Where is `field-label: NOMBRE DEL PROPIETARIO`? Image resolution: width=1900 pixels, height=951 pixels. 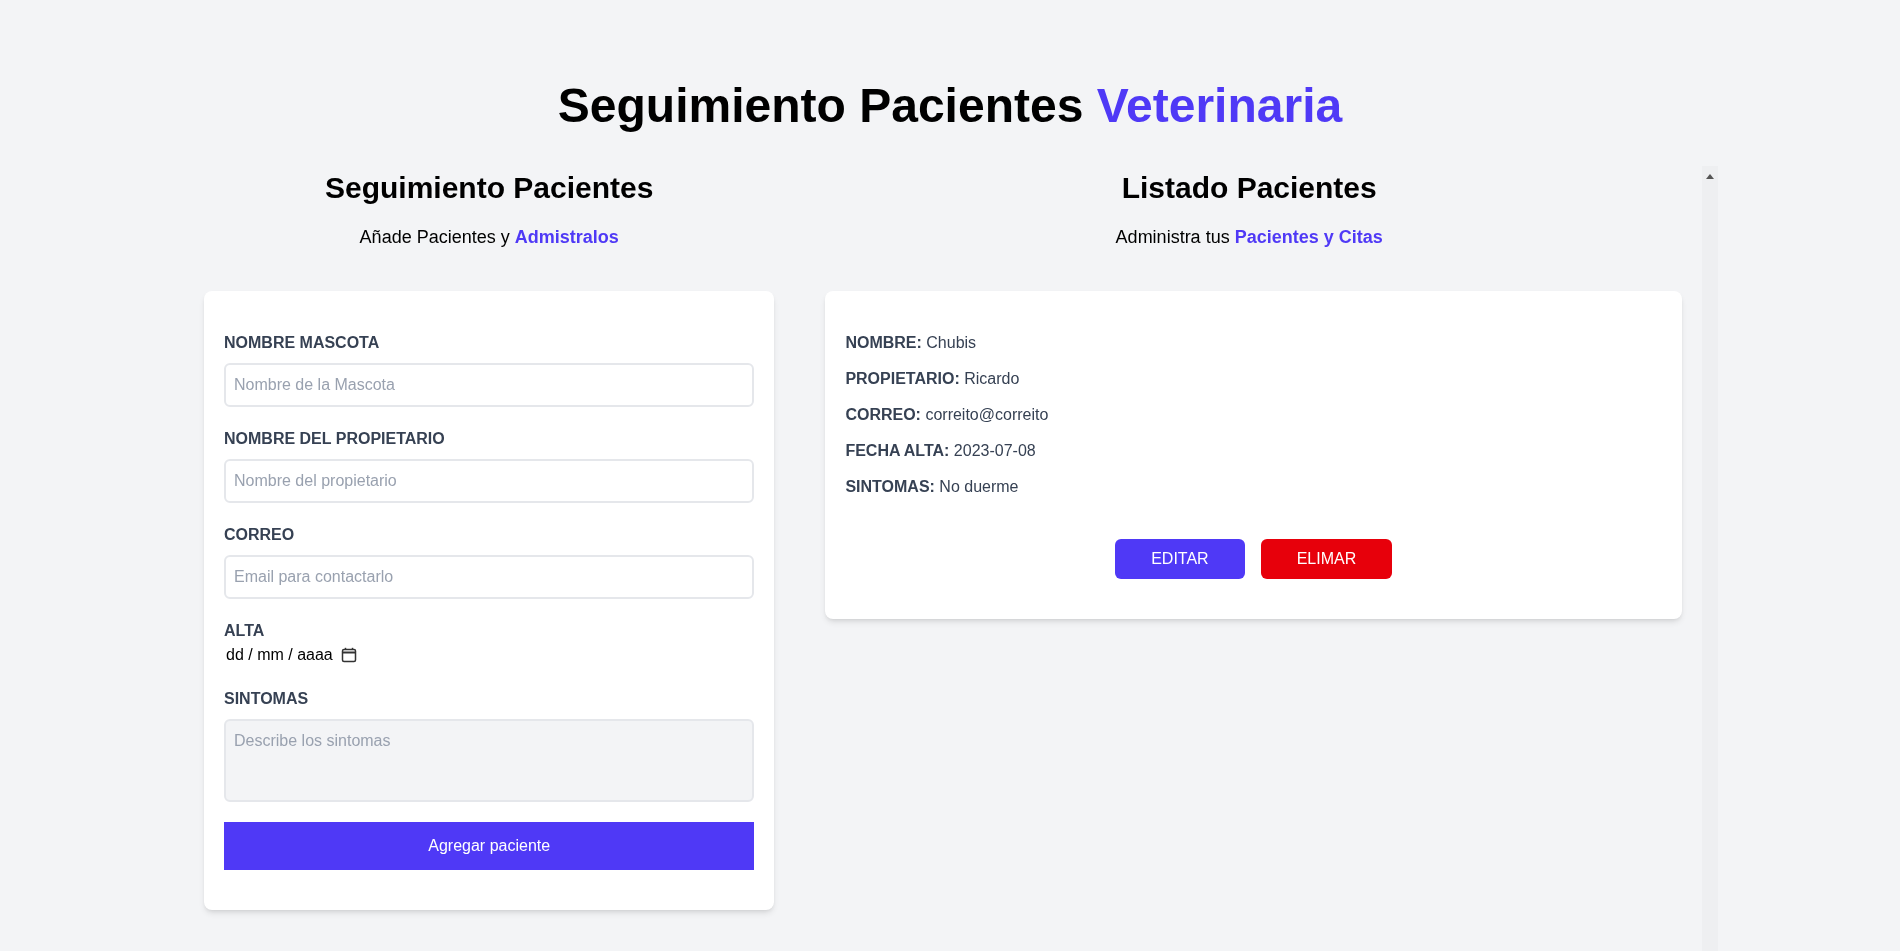 field-label: NOMBRE DEL PROPIETARIO is located at coordinates (335, 439).